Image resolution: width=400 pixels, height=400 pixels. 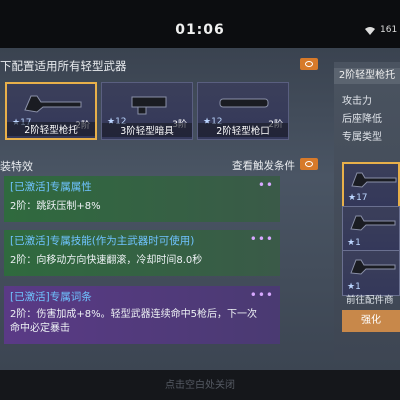 What do you see at coordinates (367, 76) in the screenshot?
I see `right-panel-title: 2阶轻型枪托` at bounding box center [367, 76].